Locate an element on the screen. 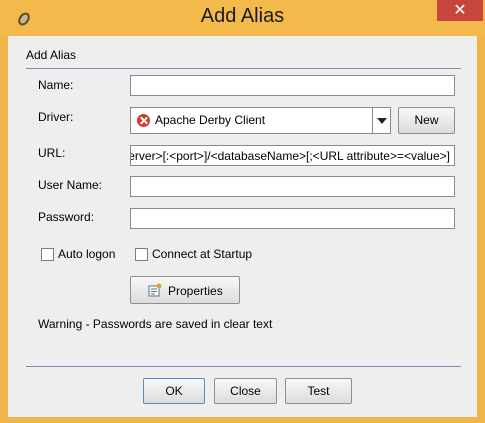  test-button: Test is located at coordinates (318, 391).